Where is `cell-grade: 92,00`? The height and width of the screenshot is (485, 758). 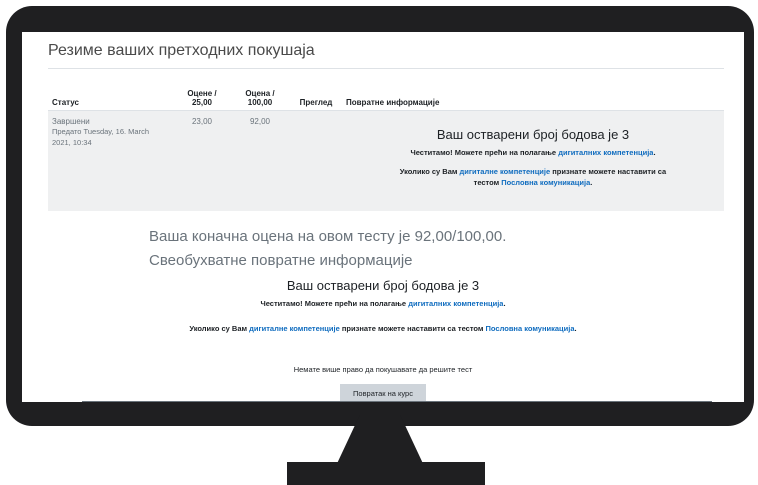 cell-grade: 92,00 is located at coordinates (260, 160).